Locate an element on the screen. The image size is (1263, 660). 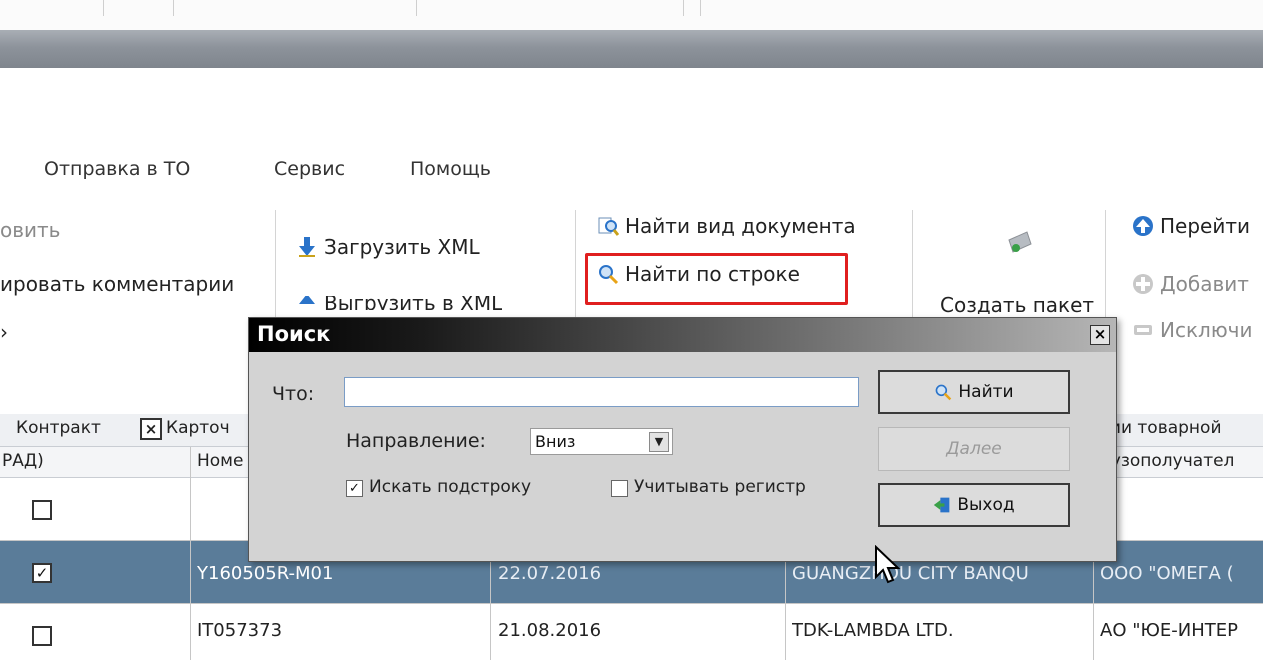
next-button-label: Далее is located at coordinates (974, 449).